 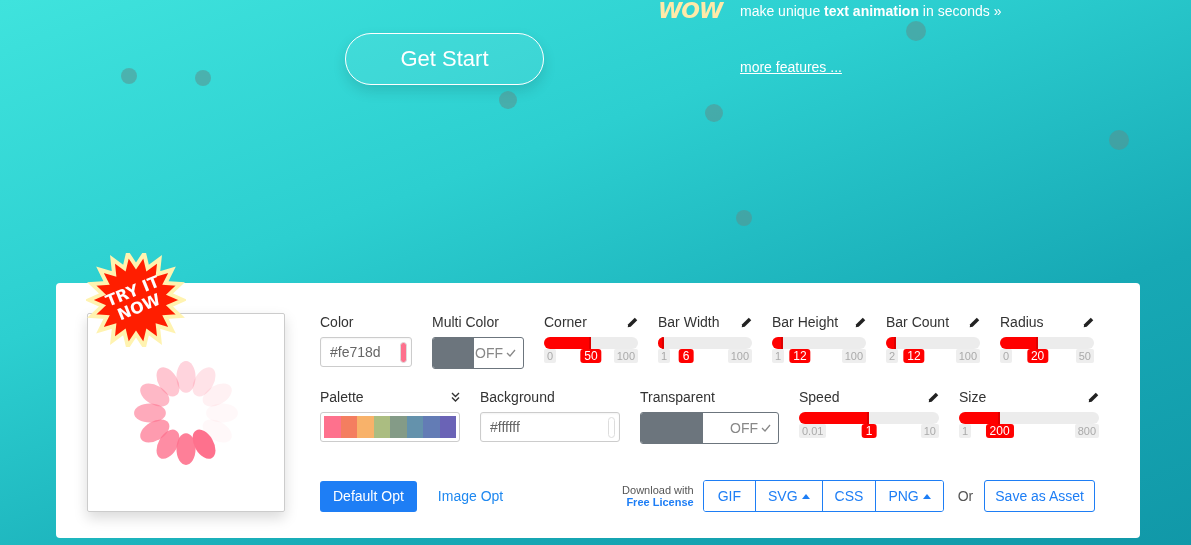 What do you see at coordinates (517, 397) in the screenshot?
I see `field-label: Background` at bounding box center [517, 397].